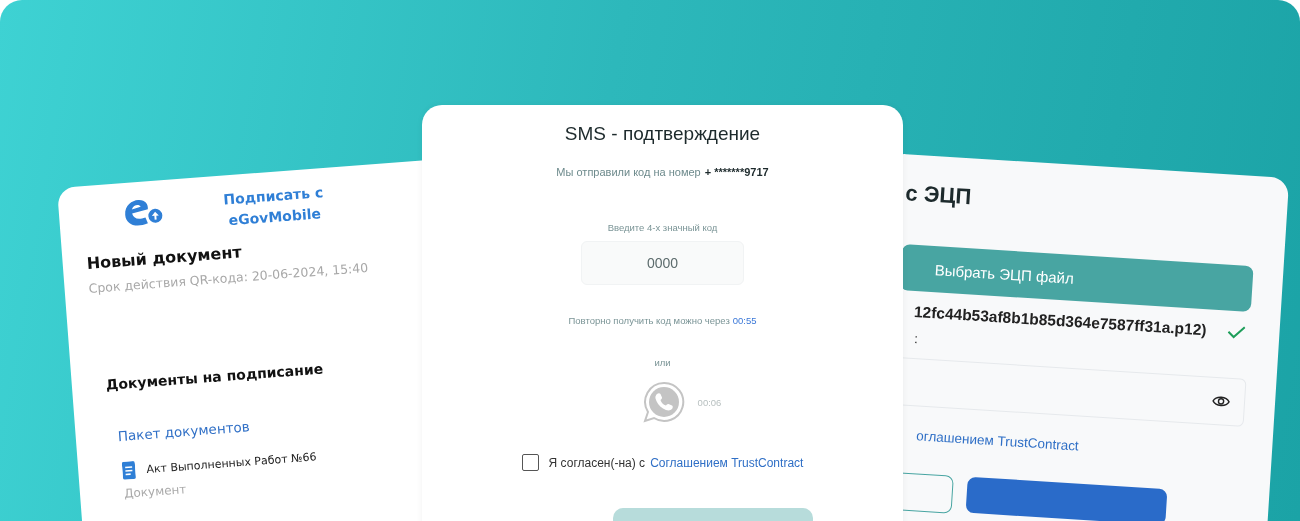  I want to click on card-title: с ЭЦП, so click(939, 196).